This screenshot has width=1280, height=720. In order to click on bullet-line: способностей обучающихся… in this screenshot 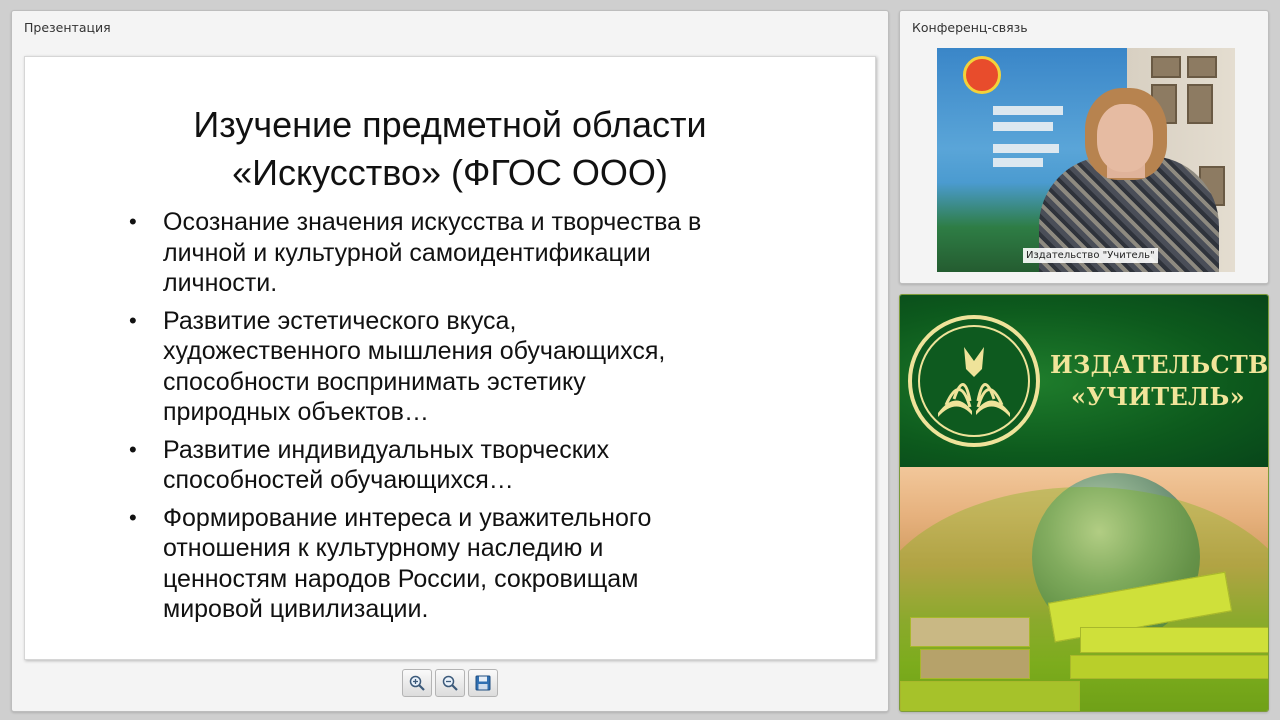, I will do `click(338, 480)`.